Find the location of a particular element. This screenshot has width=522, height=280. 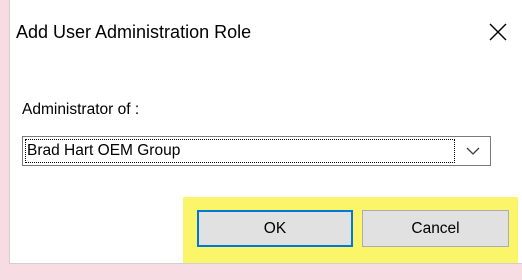

ok-button: OK is located at coordinates (275, 228).